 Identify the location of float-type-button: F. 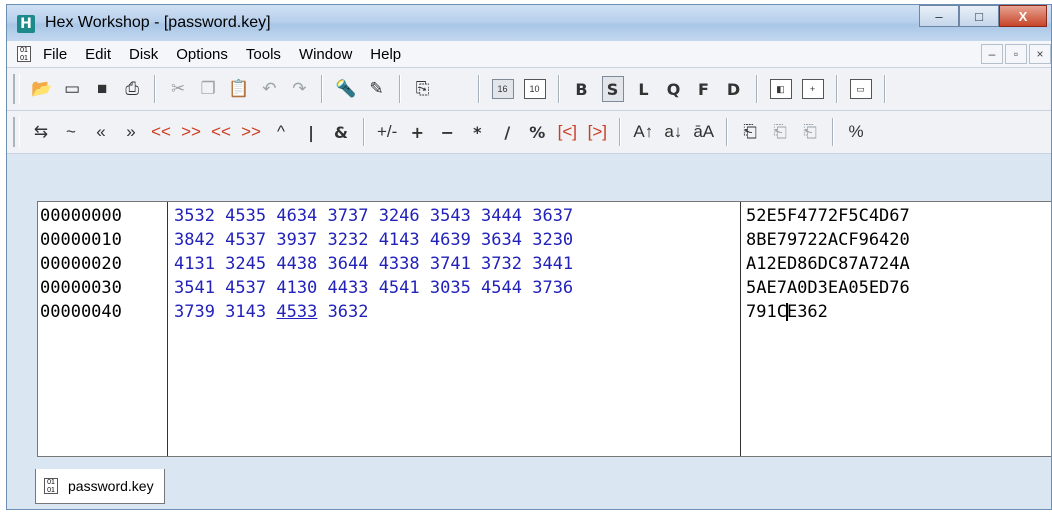
(704, 89).